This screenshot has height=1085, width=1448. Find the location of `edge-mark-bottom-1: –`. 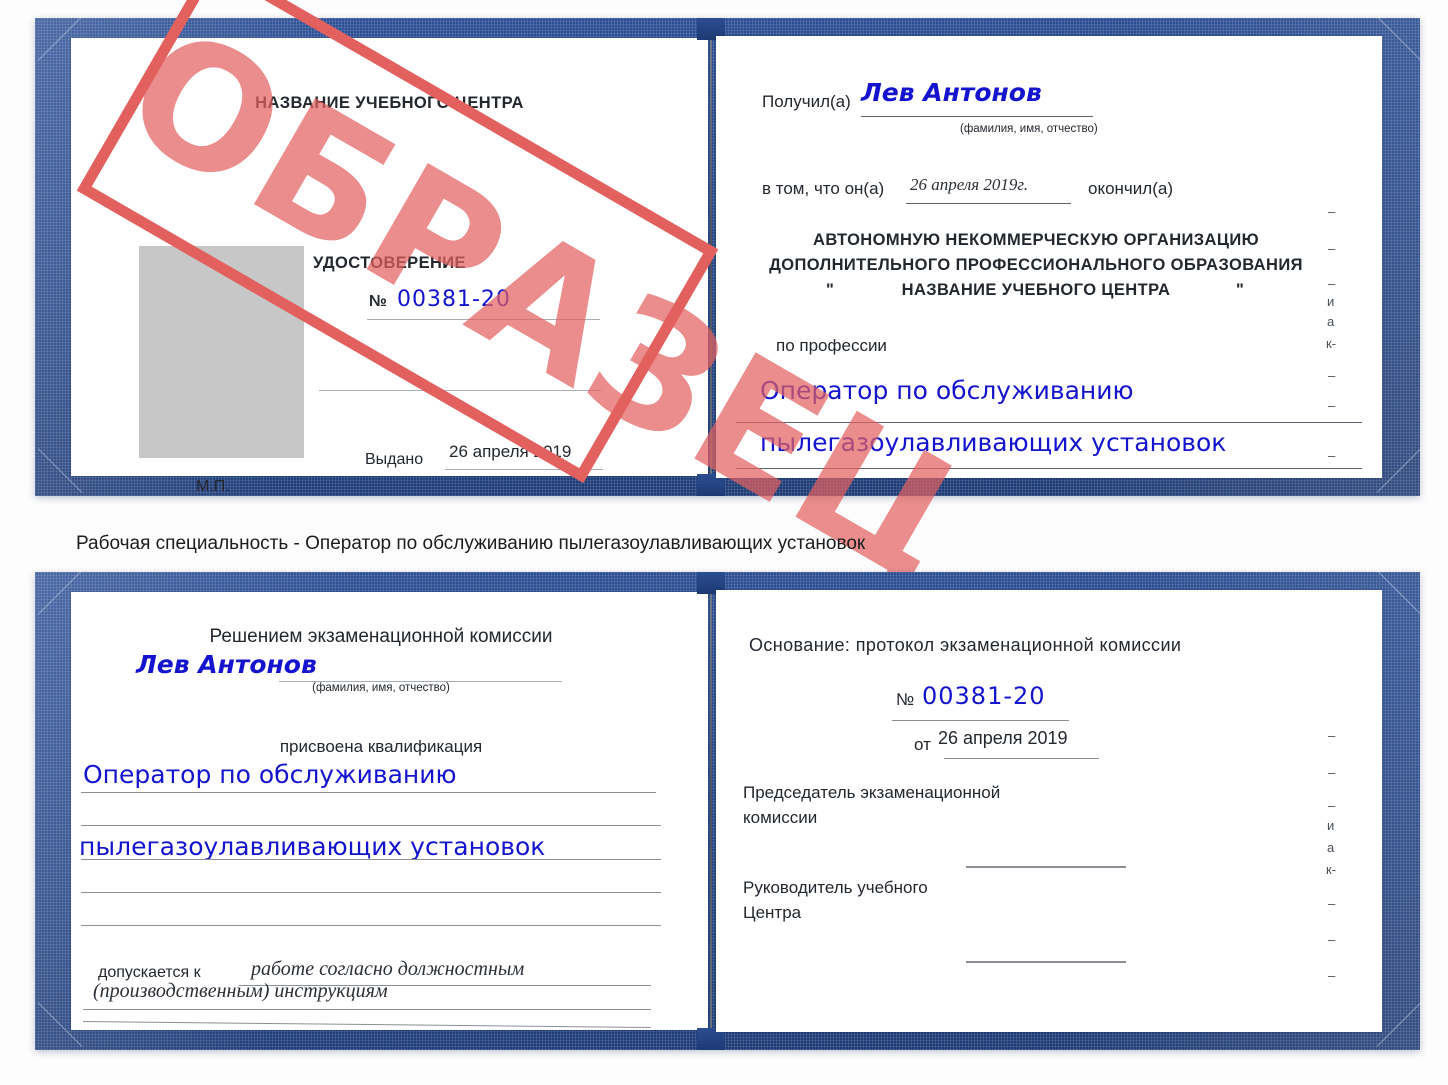

edge-mark-bottom-1: – is located at coordinates (1332, 735).